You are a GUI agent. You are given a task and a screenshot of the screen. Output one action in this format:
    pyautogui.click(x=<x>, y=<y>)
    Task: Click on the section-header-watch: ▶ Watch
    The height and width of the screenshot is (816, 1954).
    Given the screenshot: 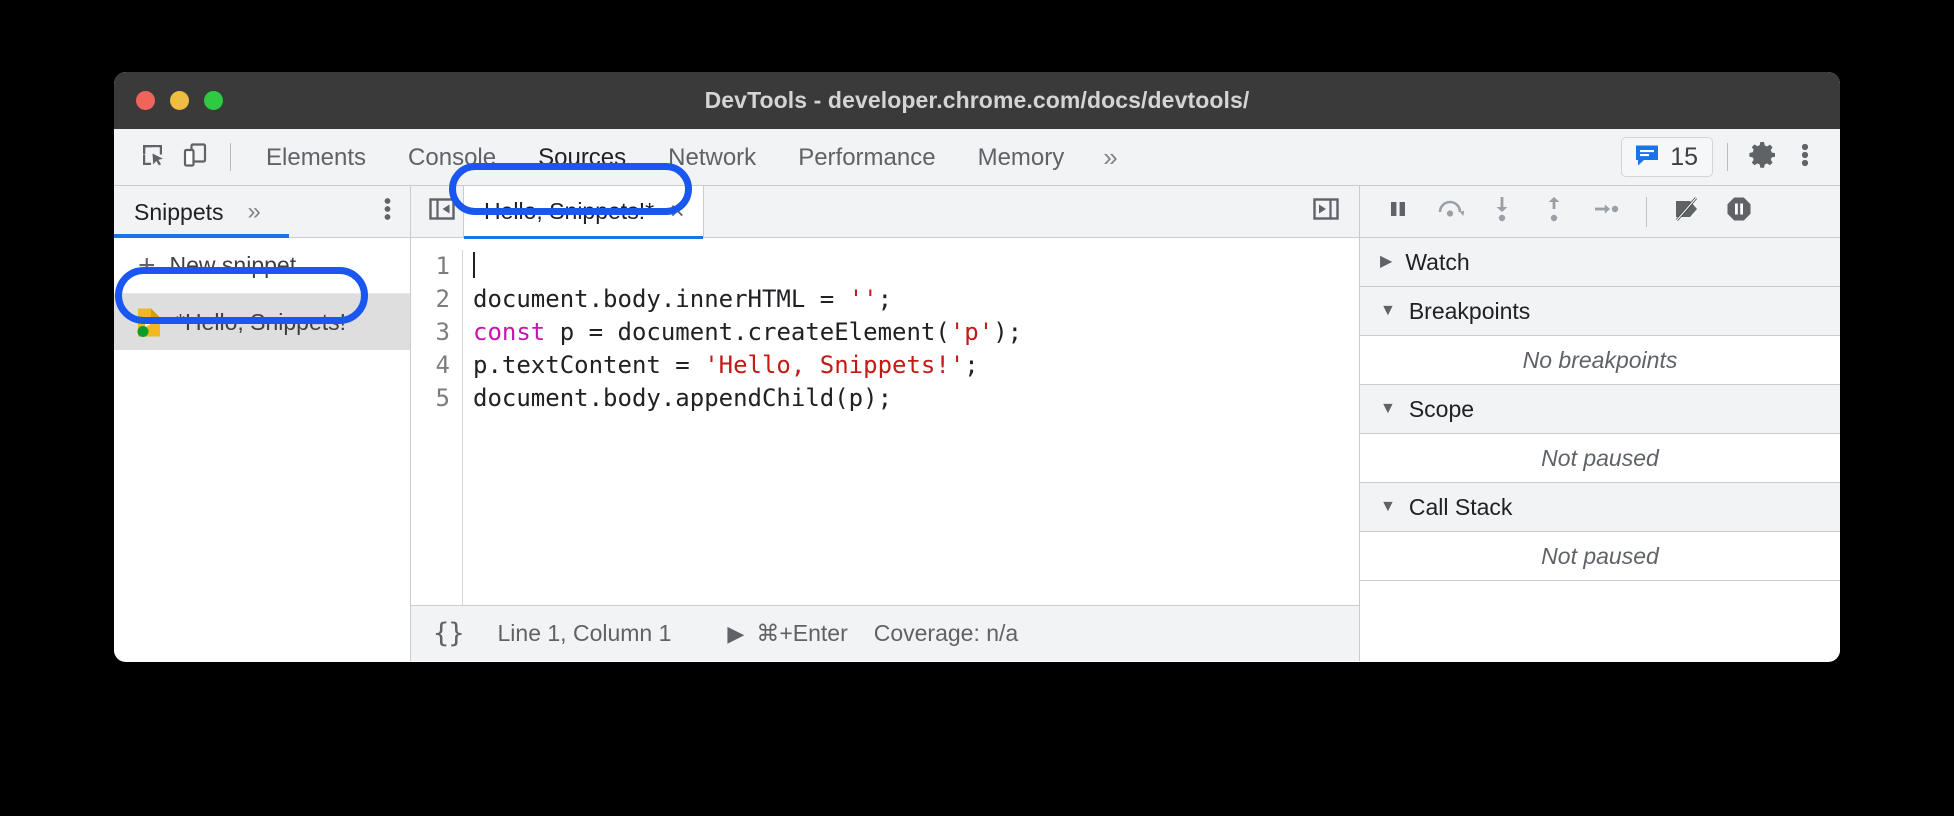 What is the action you would take?
    pyautogui.click(x=1600, y=262)
    